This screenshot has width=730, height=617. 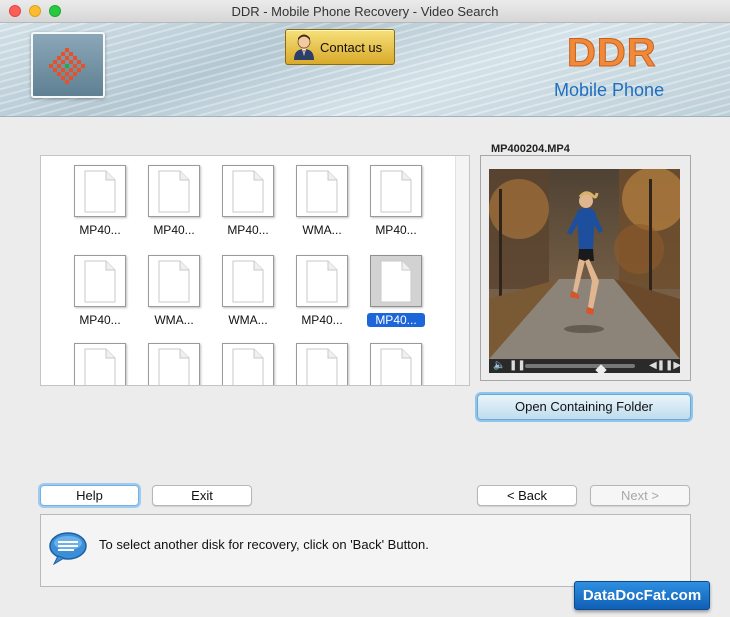 I want to click on seek-bar, so click(x=580, y=370).